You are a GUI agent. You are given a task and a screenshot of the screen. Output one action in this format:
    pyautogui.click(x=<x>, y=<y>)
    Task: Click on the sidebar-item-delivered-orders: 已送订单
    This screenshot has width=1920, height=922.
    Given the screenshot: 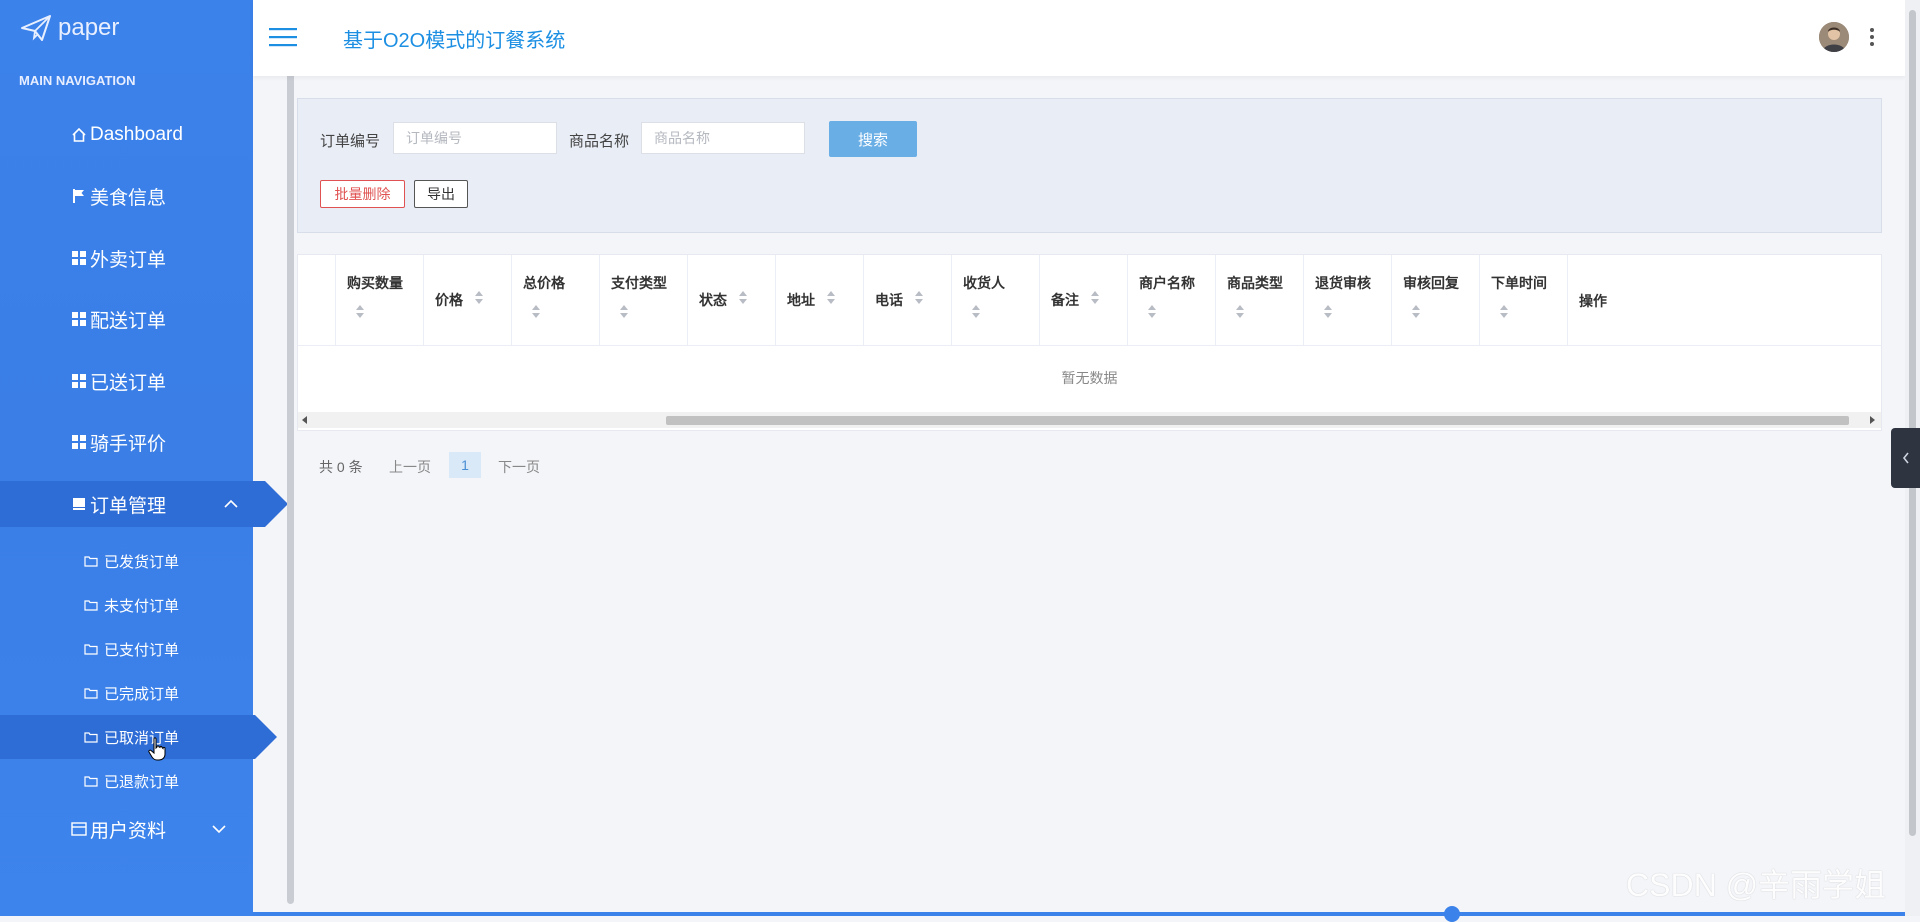 What is the action you would take?
    pyautogui.click(x=126, y=381)
    